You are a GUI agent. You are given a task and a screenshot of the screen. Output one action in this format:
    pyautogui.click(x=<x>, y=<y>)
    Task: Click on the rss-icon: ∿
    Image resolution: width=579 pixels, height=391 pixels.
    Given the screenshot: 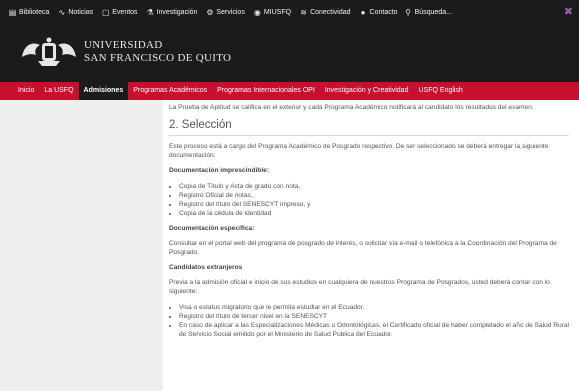 What is the action you would take?
    pyautogui.click(x=62, y=12)
    